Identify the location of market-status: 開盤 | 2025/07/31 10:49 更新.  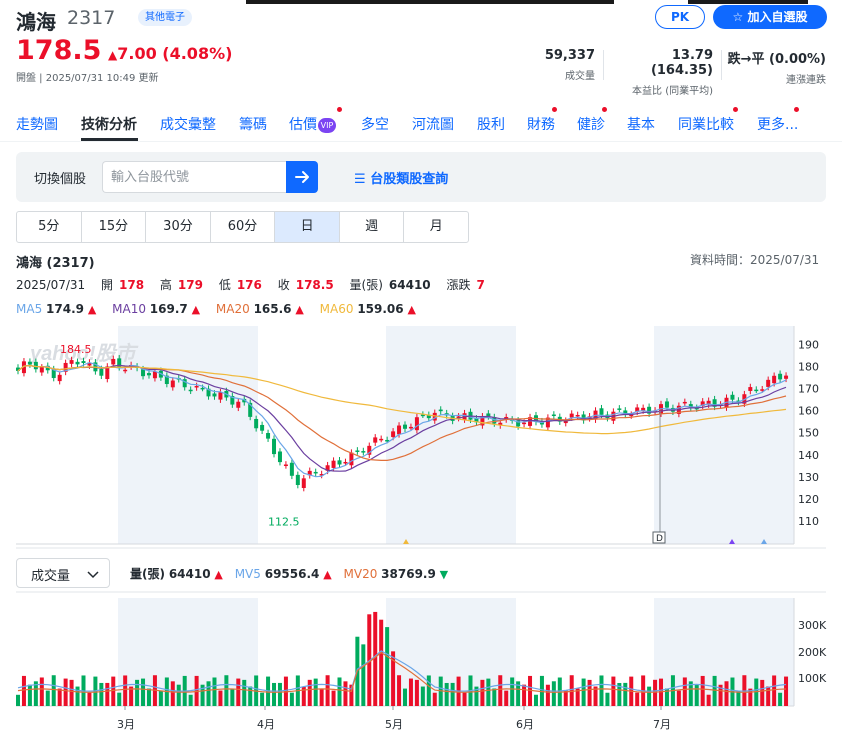
(87, 78).